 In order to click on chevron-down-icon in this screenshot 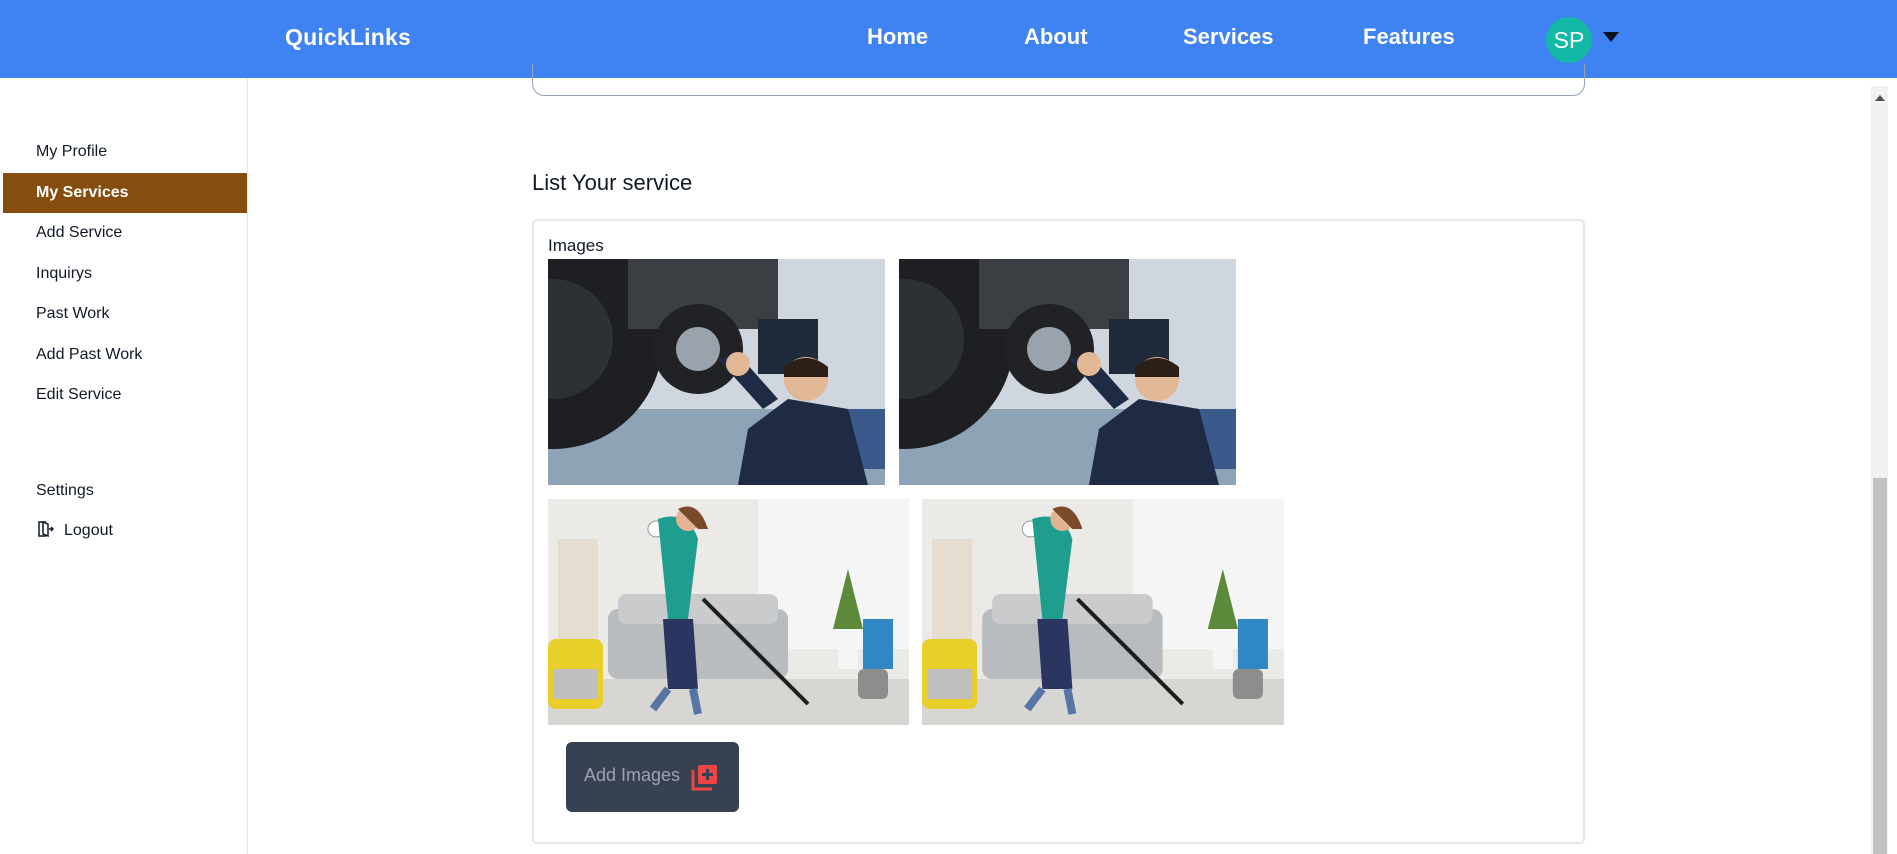, I will do `click(1611, 37)`.